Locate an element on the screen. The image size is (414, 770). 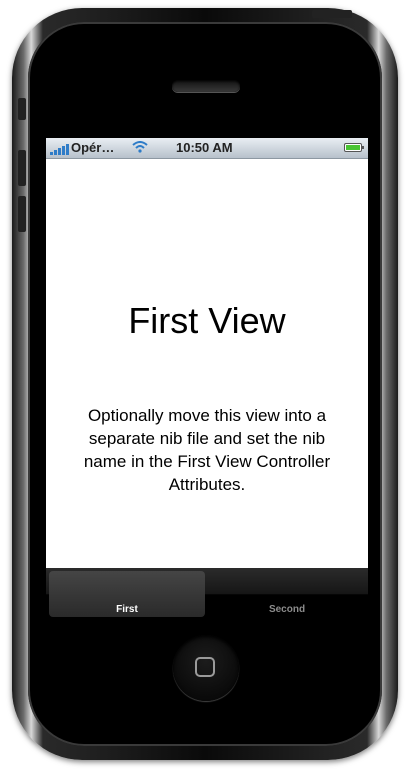
volume-up-button is located at coordinates (22, 168).